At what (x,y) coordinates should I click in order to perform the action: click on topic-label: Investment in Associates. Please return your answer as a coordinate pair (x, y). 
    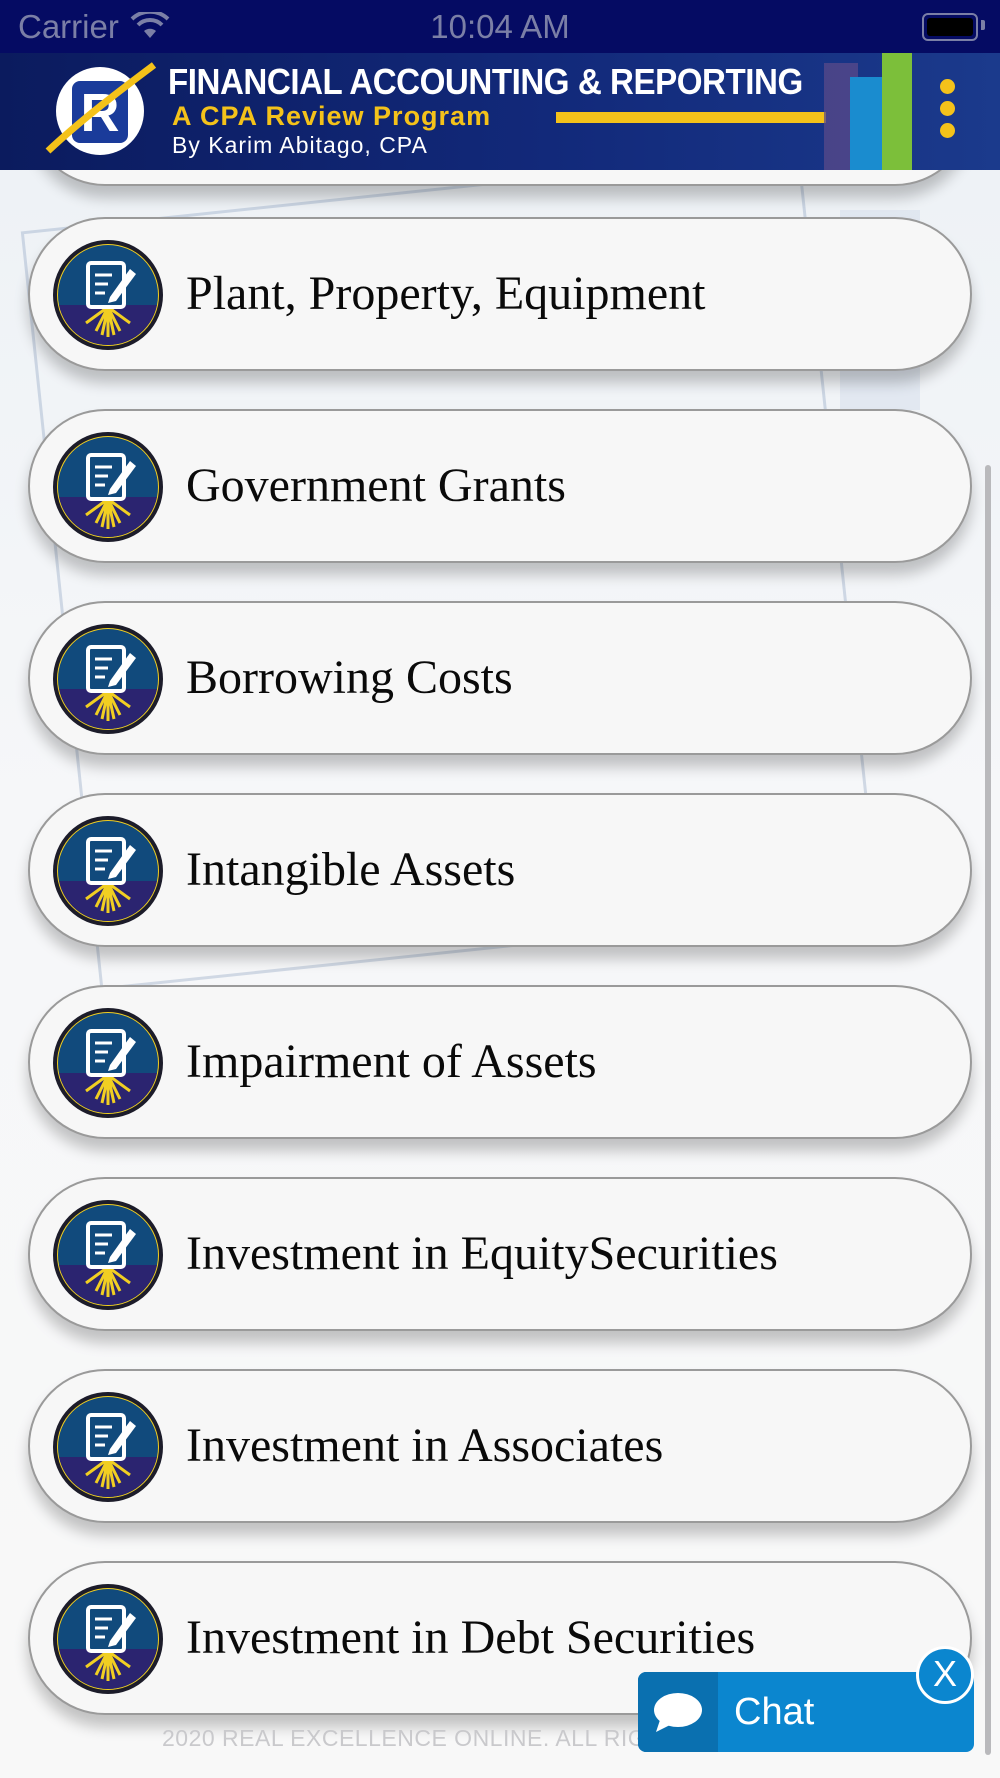
    Looking at the image, I should click on (425, 1445).